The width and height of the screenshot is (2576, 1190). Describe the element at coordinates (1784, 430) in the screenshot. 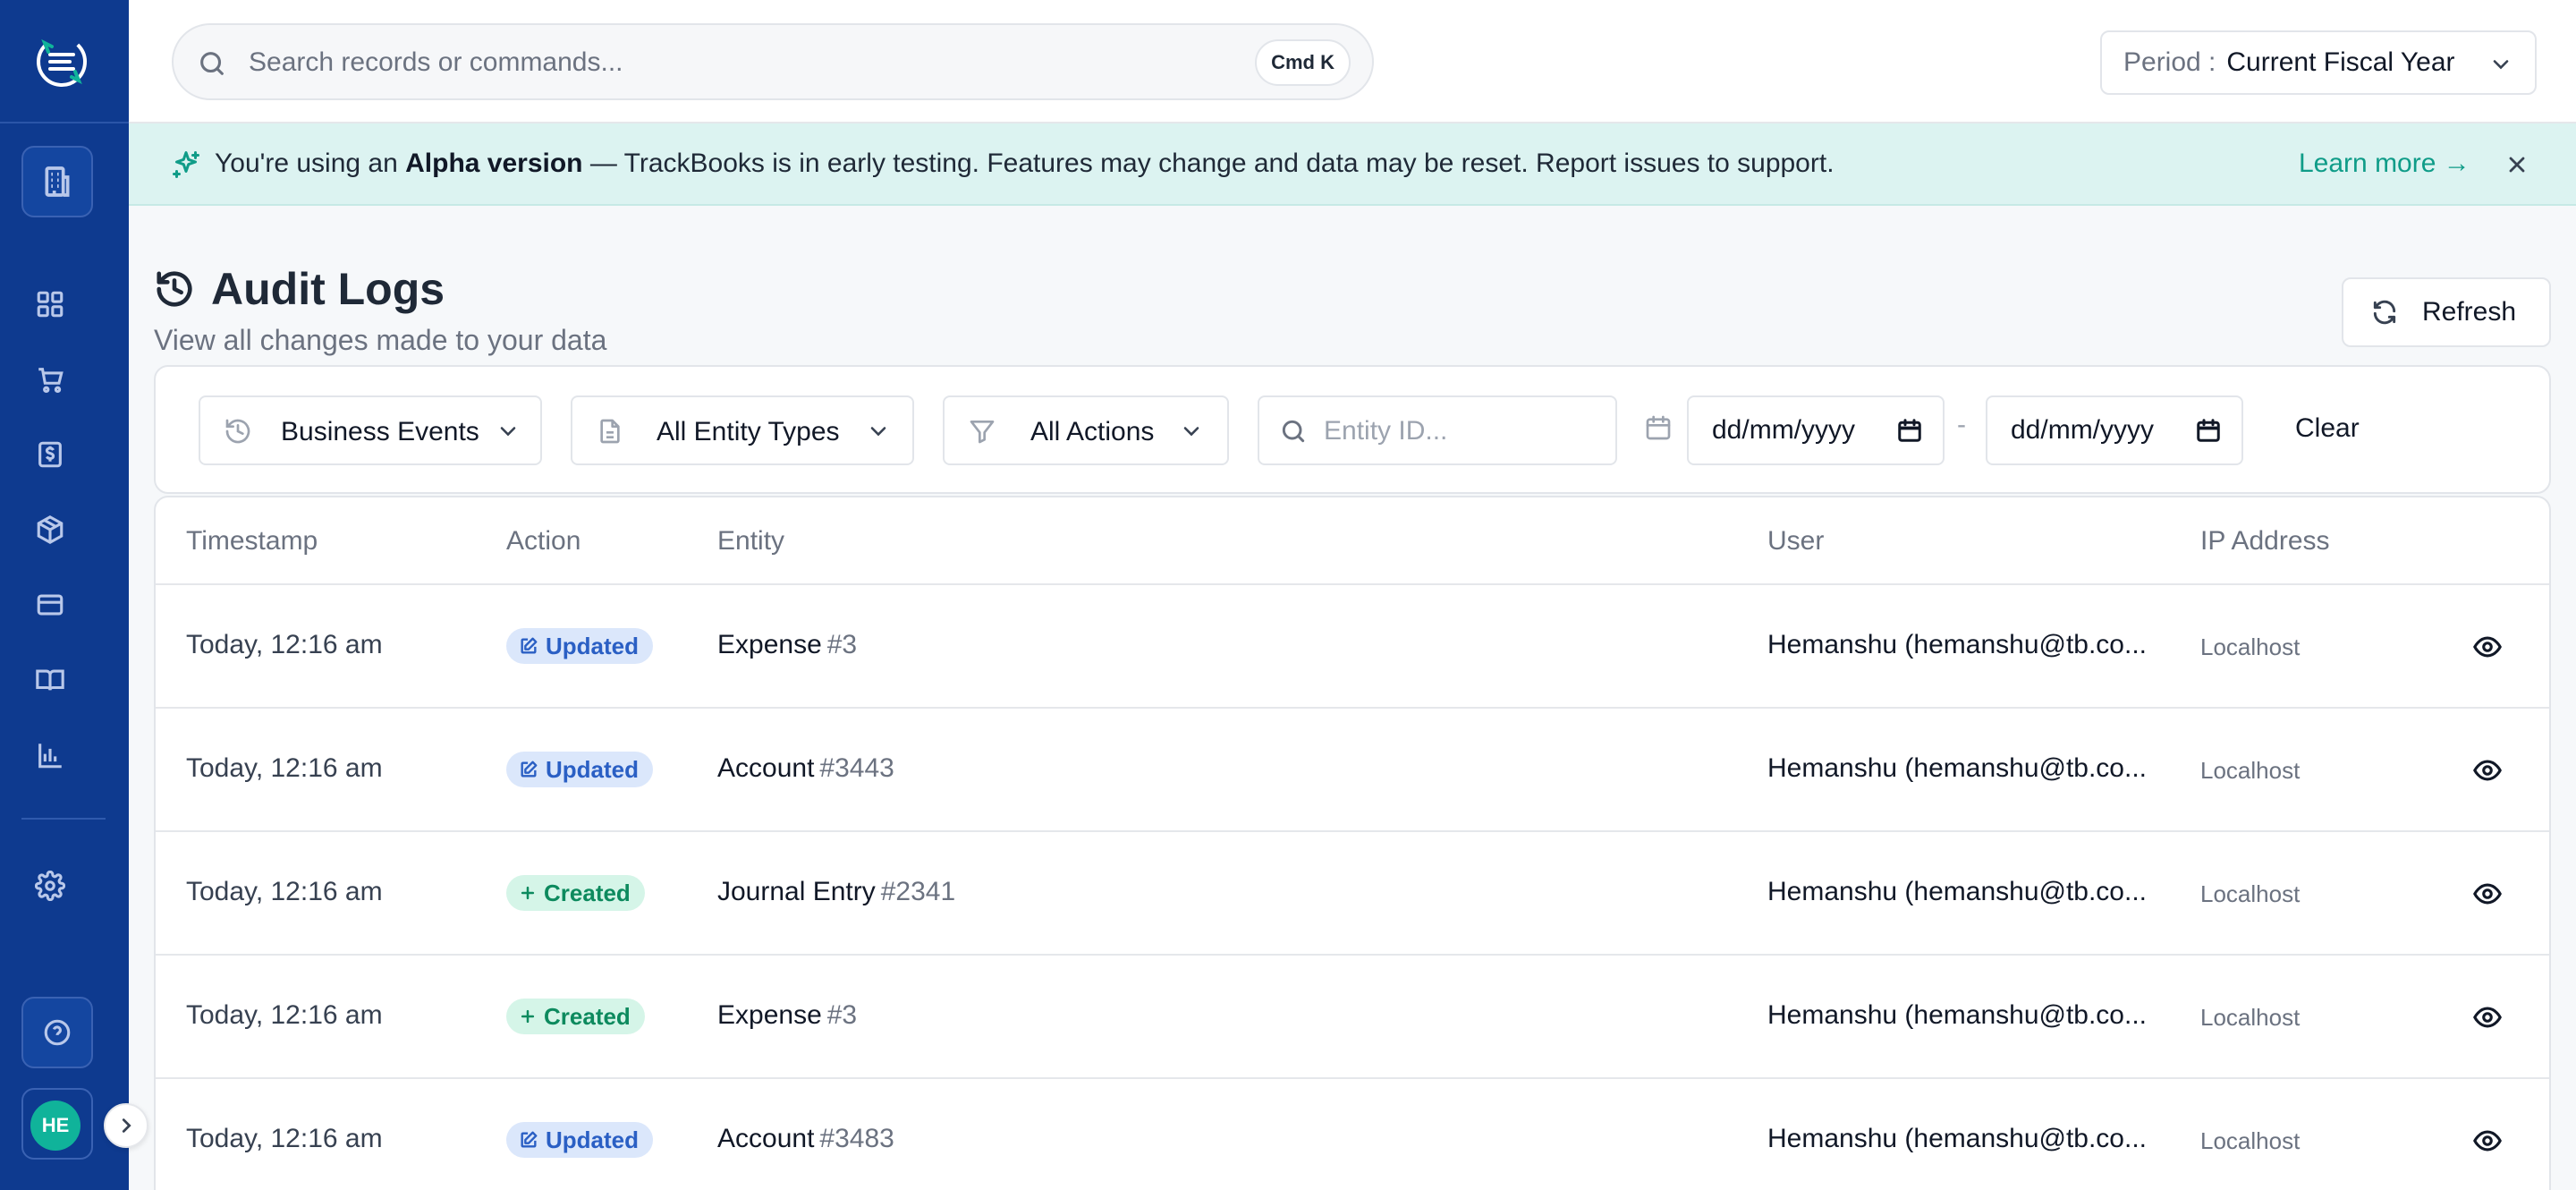

I see `date-from-value: dd/mm/yyyy` at that location.